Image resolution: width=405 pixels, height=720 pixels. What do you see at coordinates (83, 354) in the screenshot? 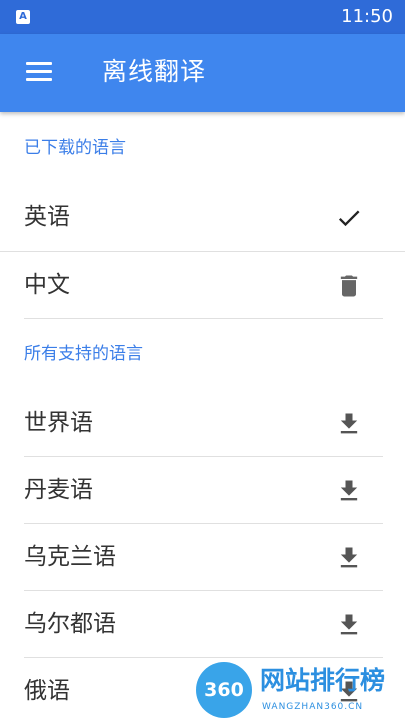
I see `section-header-supported: 所有支持的语言` at bounding box center [83, 354].